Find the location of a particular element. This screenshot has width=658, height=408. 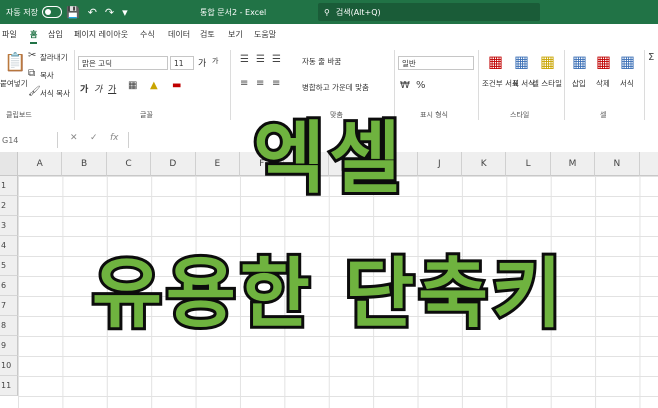

document-title: 통합 문서2 - Excel is located at coordinates (233, 12).